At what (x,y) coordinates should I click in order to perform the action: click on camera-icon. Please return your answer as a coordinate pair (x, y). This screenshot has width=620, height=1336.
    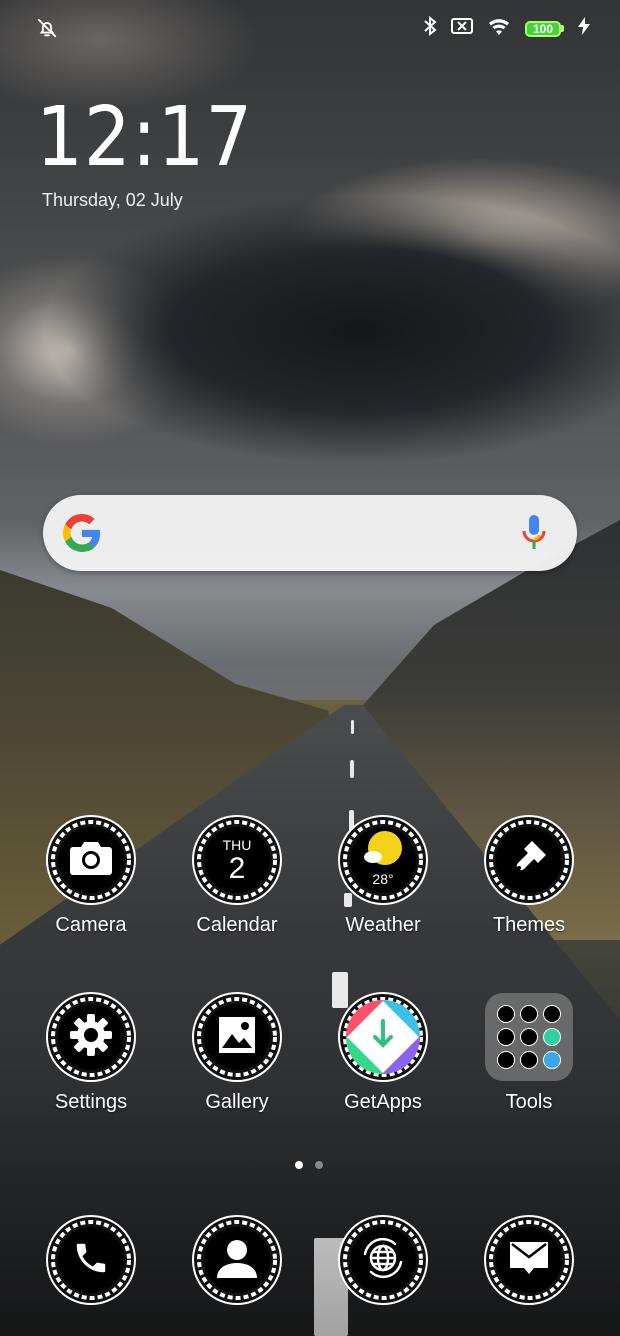
    Looking at the image, I should click on (91, 860).